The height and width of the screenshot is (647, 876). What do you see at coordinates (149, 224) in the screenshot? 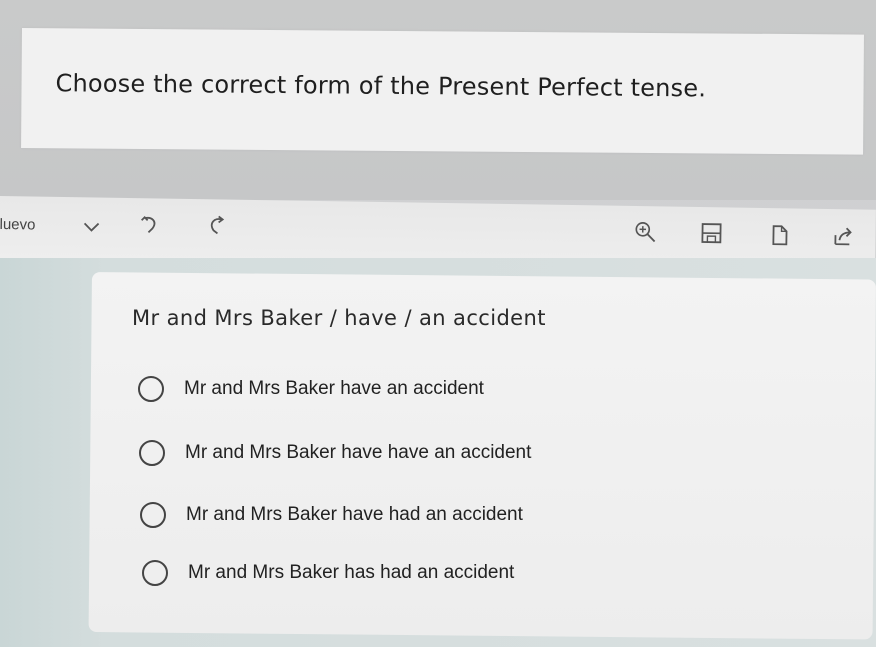
I see `undo-icon` at bounding box center [149, 224].